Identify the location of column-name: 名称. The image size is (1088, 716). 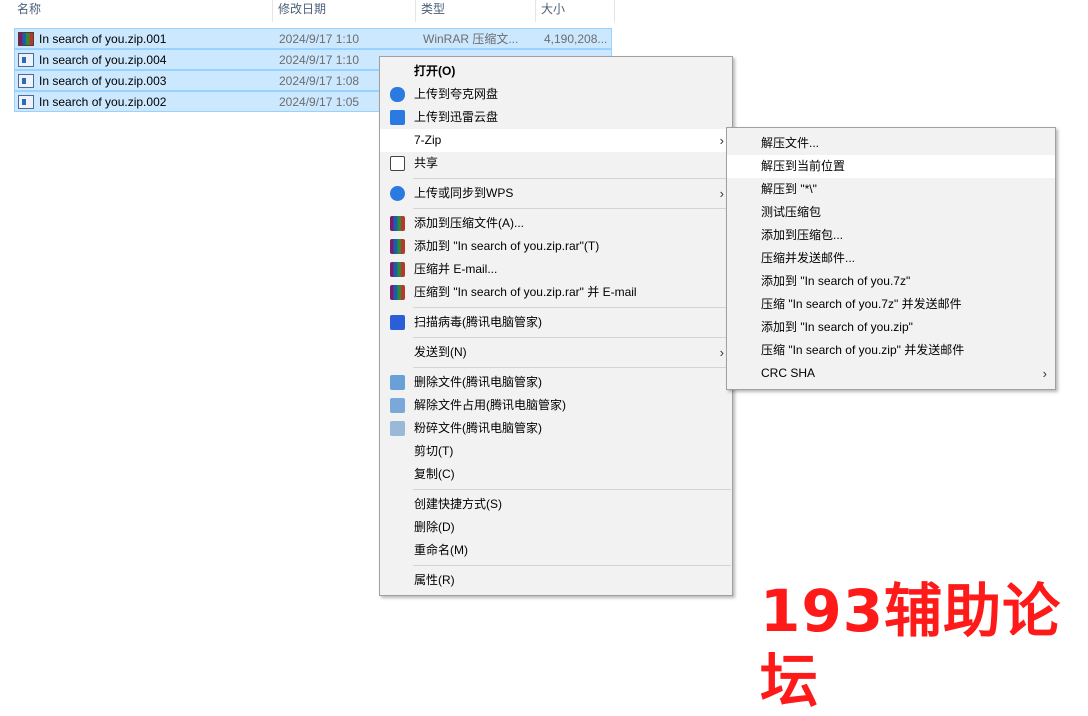
(27, 10).